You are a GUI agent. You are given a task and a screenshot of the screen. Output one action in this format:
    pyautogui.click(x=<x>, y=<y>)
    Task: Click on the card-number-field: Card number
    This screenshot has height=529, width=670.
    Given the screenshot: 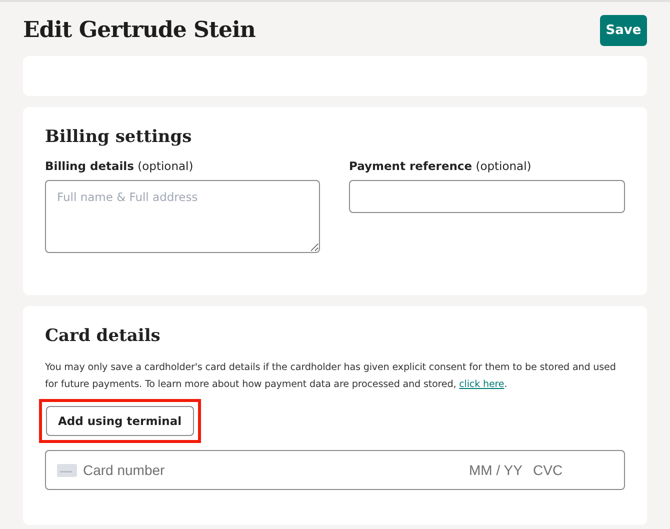 What is the action you would take?
    pyautogui.click(x=273, y=470)
    